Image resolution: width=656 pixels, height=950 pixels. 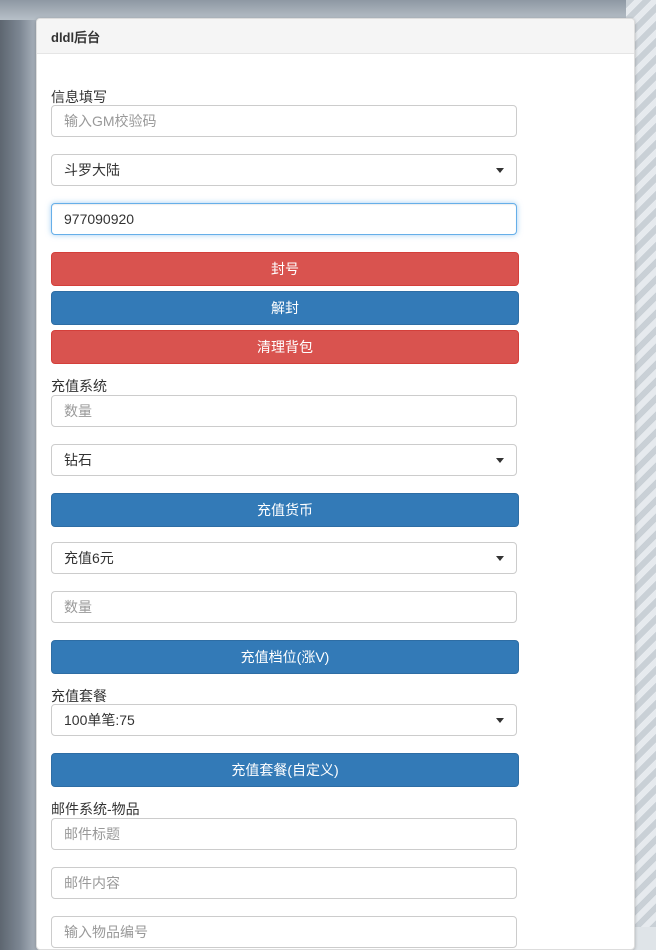 What do you see at coordinates (92, 170) in the screenshot?
I see `server-select-value: 斗罗大陆` at bounding box center [92, 170].